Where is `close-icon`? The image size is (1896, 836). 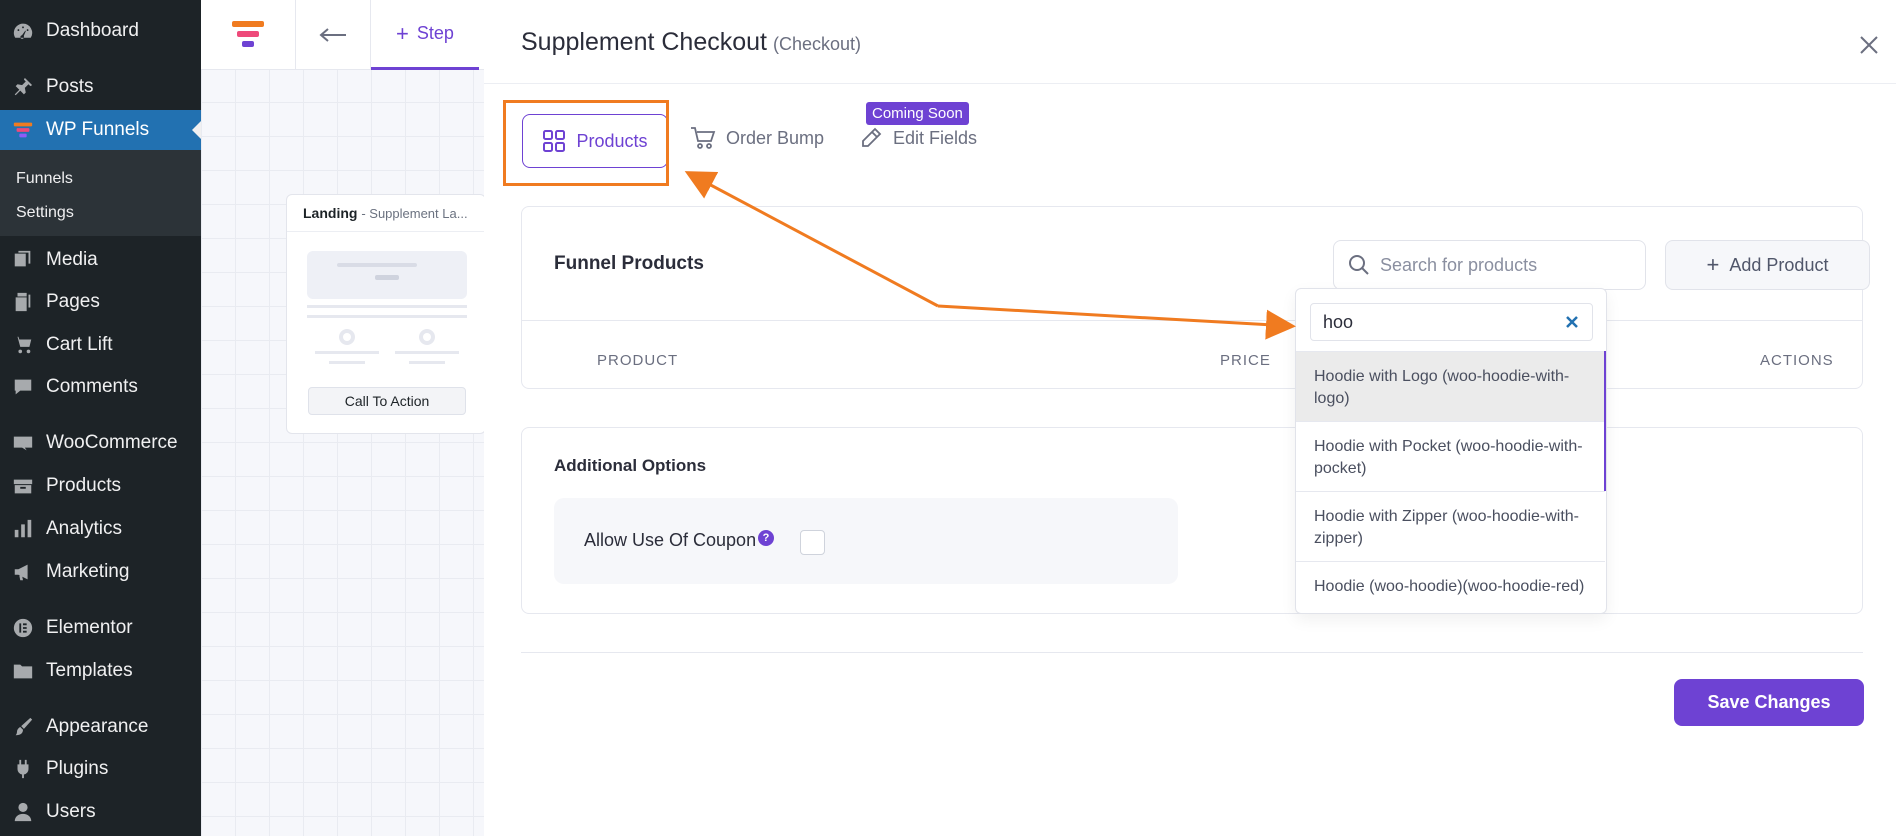 close-icon is located at coordinates (1869, 45).